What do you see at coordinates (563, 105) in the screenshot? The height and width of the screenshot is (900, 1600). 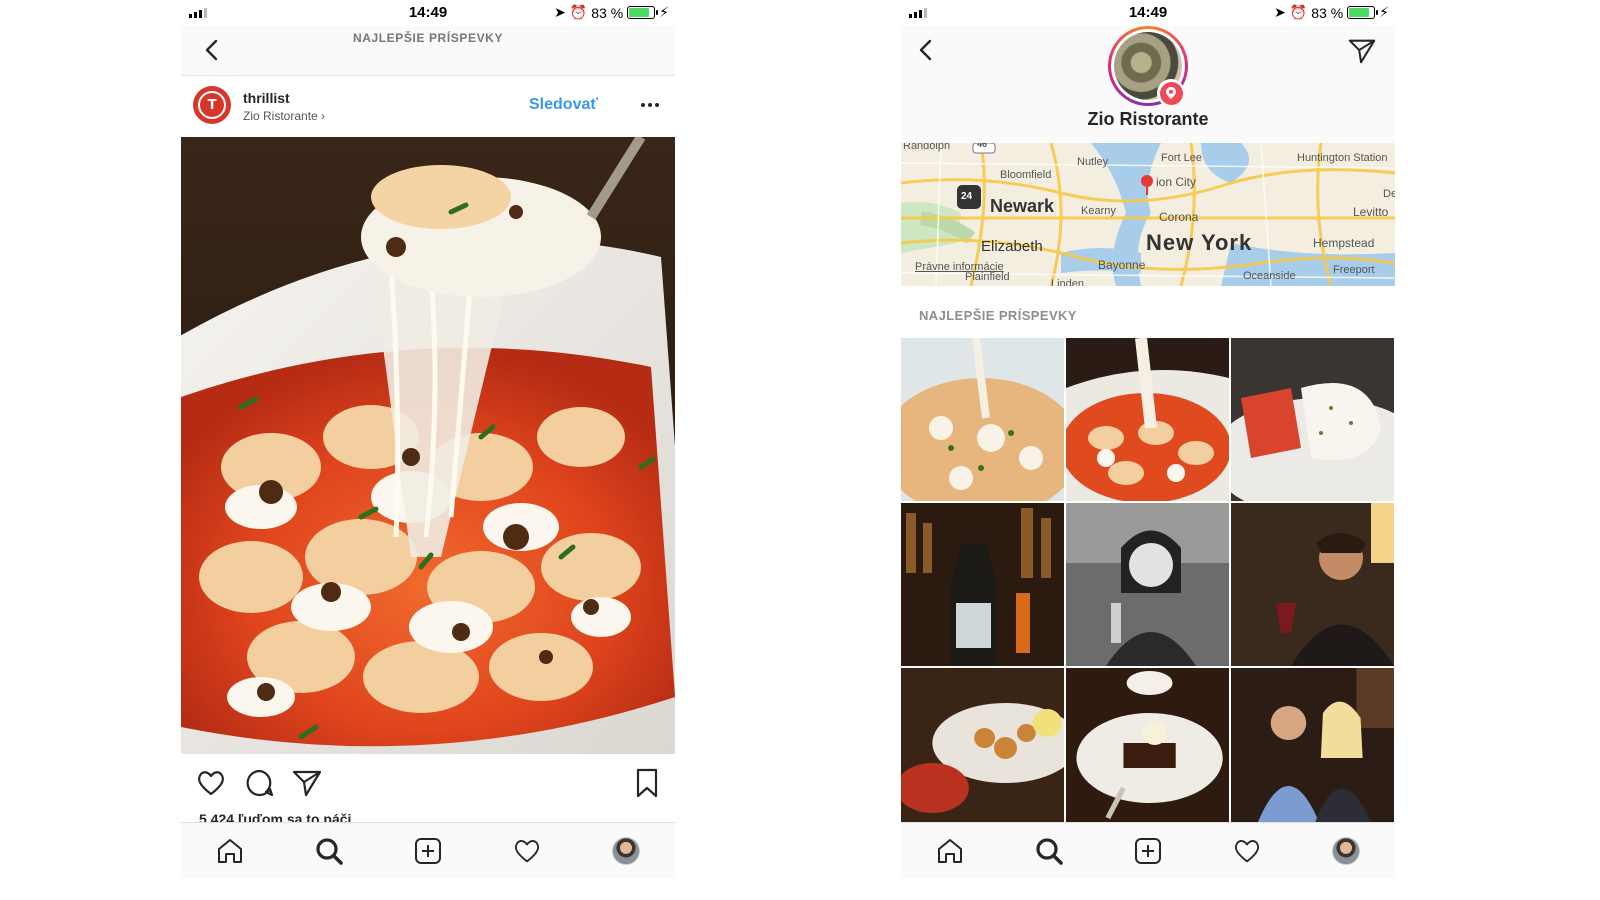 I see `follow-button: Sledovať` at bounding box center [563, 105].